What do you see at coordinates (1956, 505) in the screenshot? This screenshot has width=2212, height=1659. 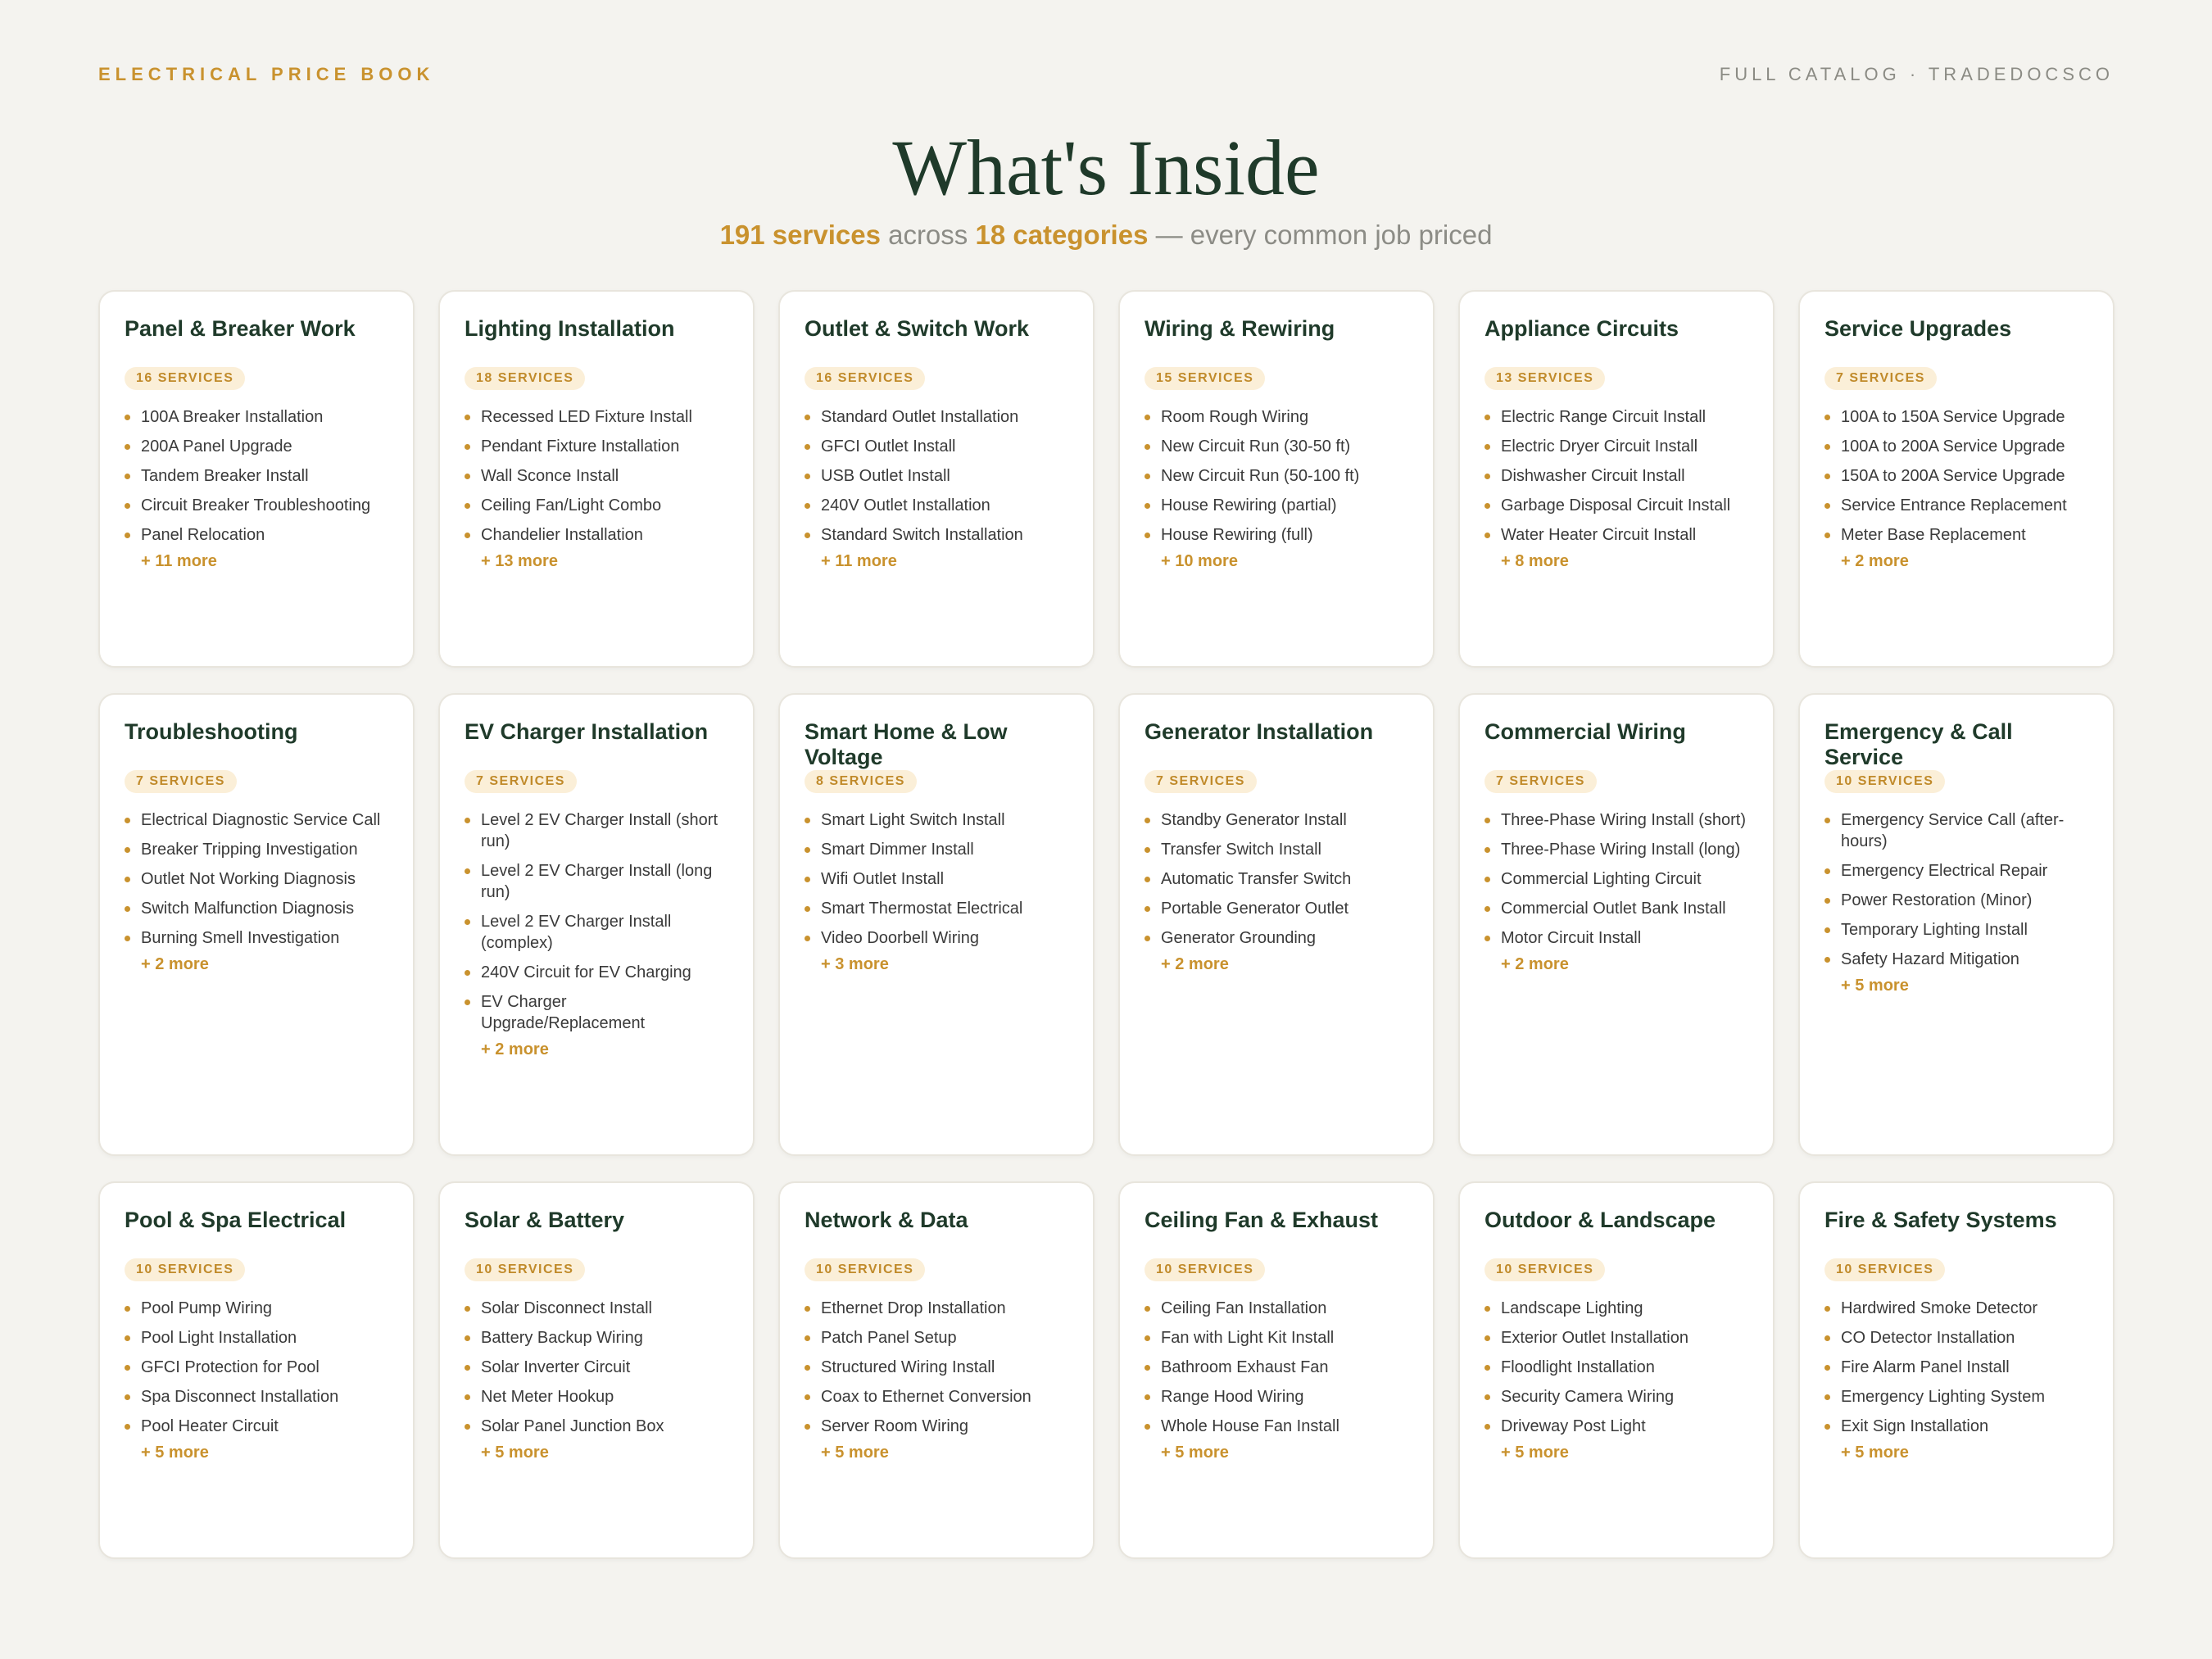 I see `service-item: Service Entrance Replacement` at bounding box center [1956, 505].